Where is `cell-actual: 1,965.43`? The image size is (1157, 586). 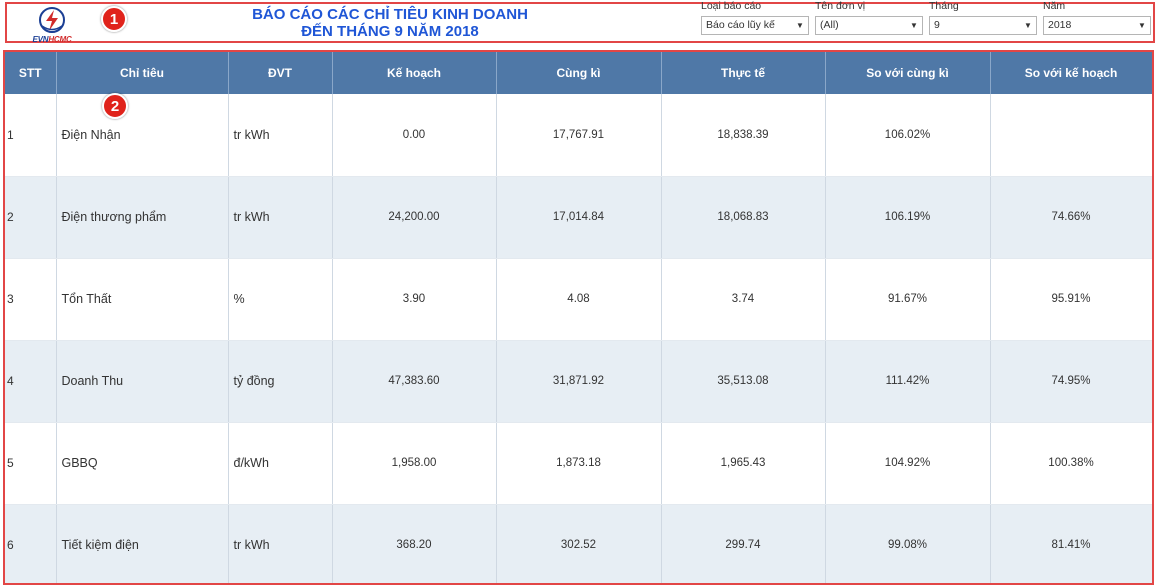 cell-actual: 1,965.43 is located at coordinates (743, 463).